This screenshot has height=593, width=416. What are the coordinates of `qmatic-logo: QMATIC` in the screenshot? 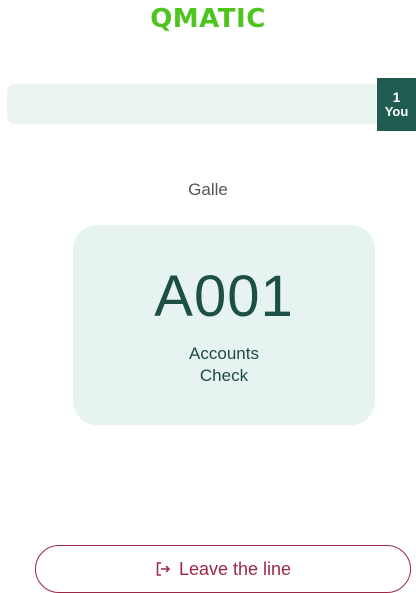 It's located at (208, 19).